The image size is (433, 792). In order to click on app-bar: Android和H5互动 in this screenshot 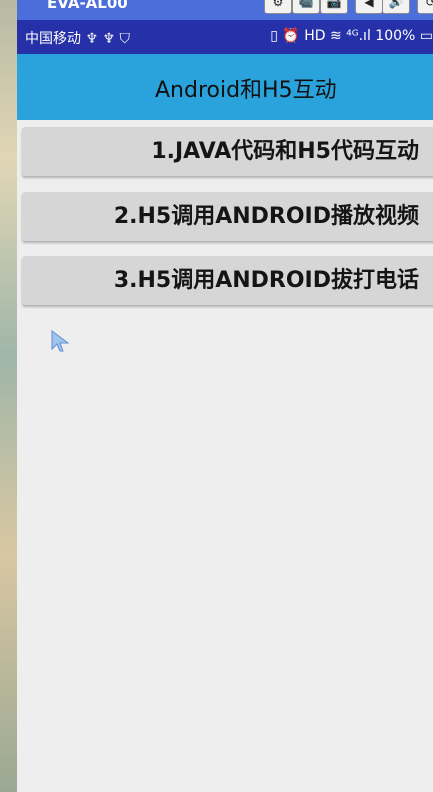, I will do `click(225, 87)`.